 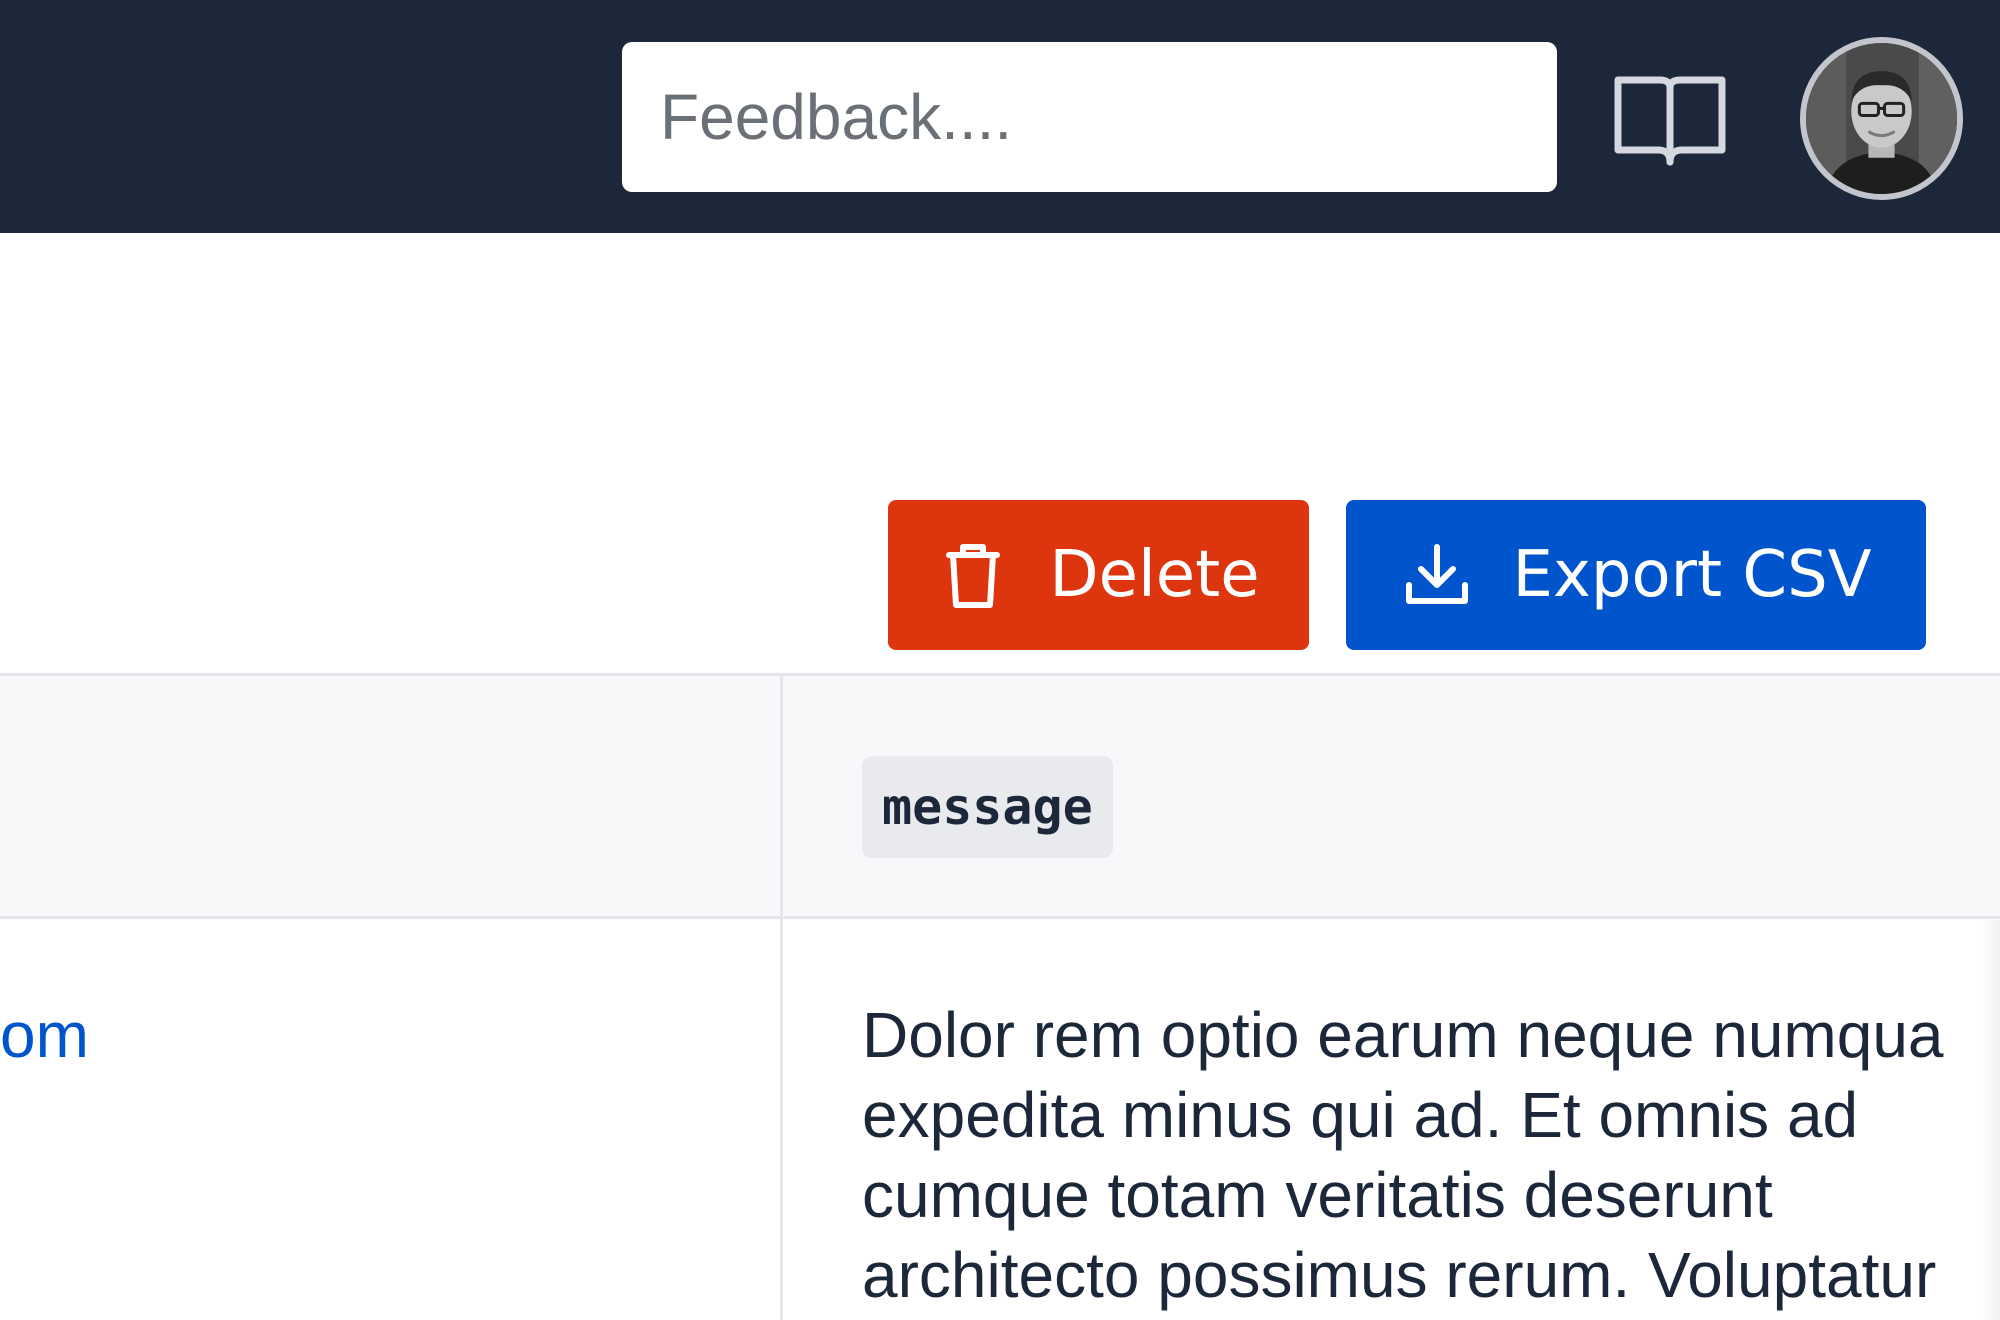 What do you see at coordinates (1403, 1035) in the screenshot?
I see `message-line: Dolor rem optio earum neque numqua` at bounding box center [1403, 1035].